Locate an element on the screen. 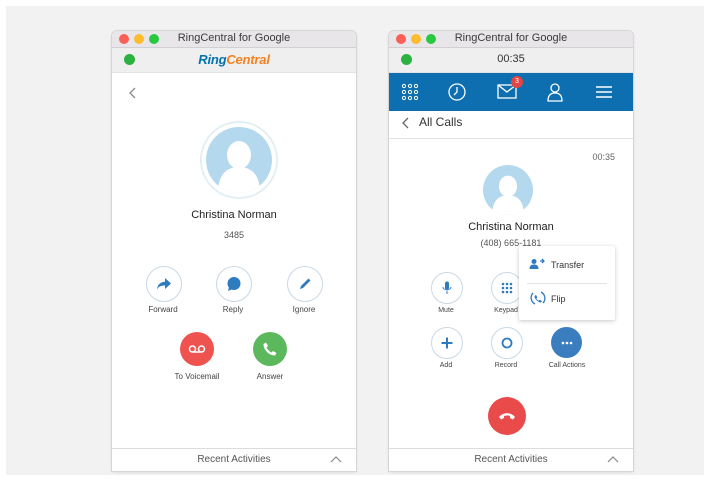 Image resolution: width=710 pixels, height=481 pixels. ringcentral-logo: RingCentral is located at coordinates (234, 59).